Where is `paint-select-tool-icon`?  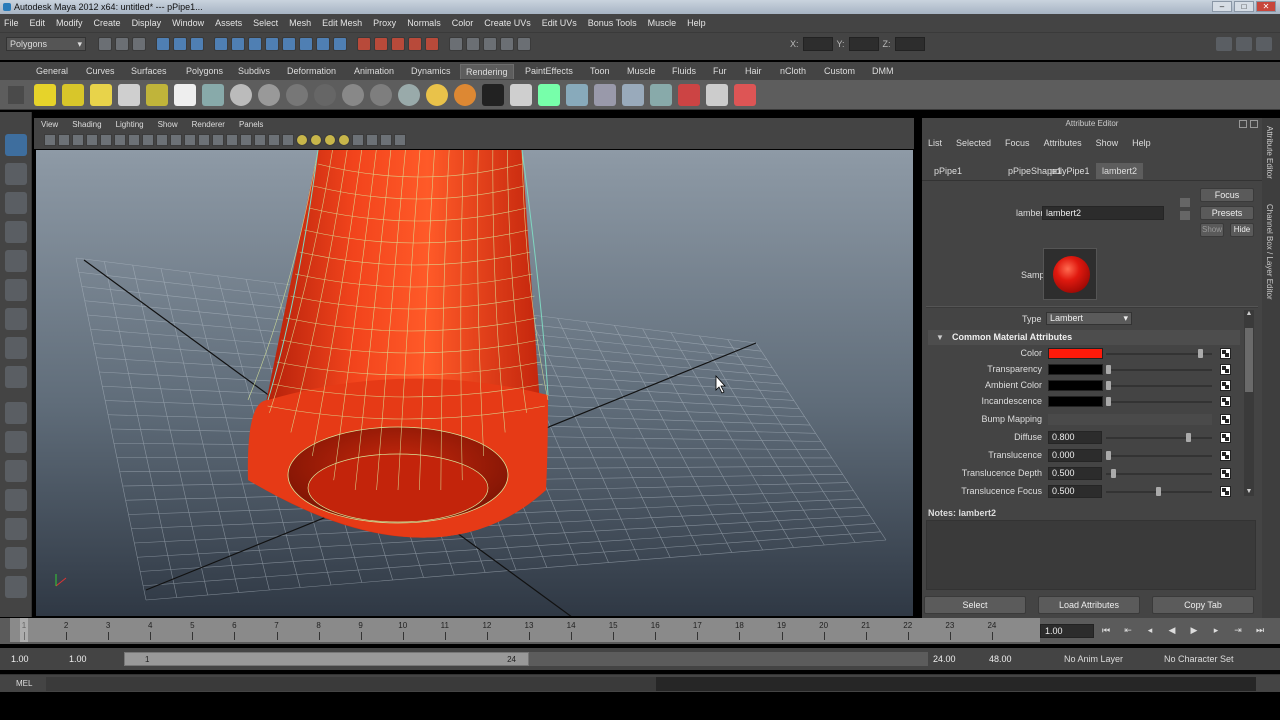 paint-select-tool-icon is located at coordinates (16, 203).